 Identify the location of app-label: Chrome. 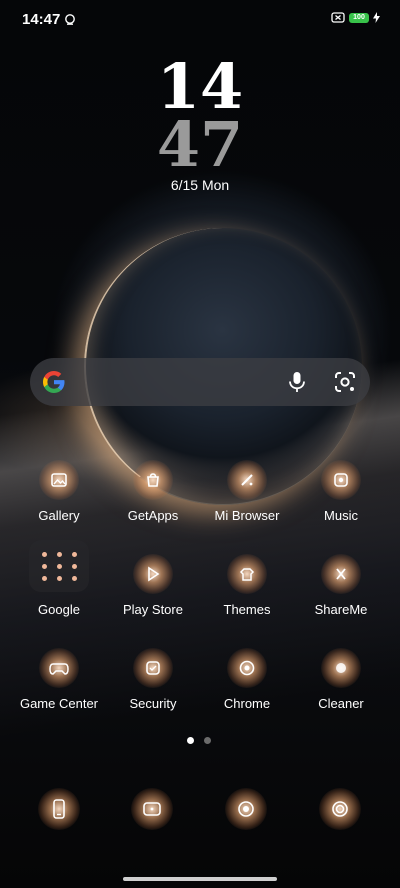
(247, 703).